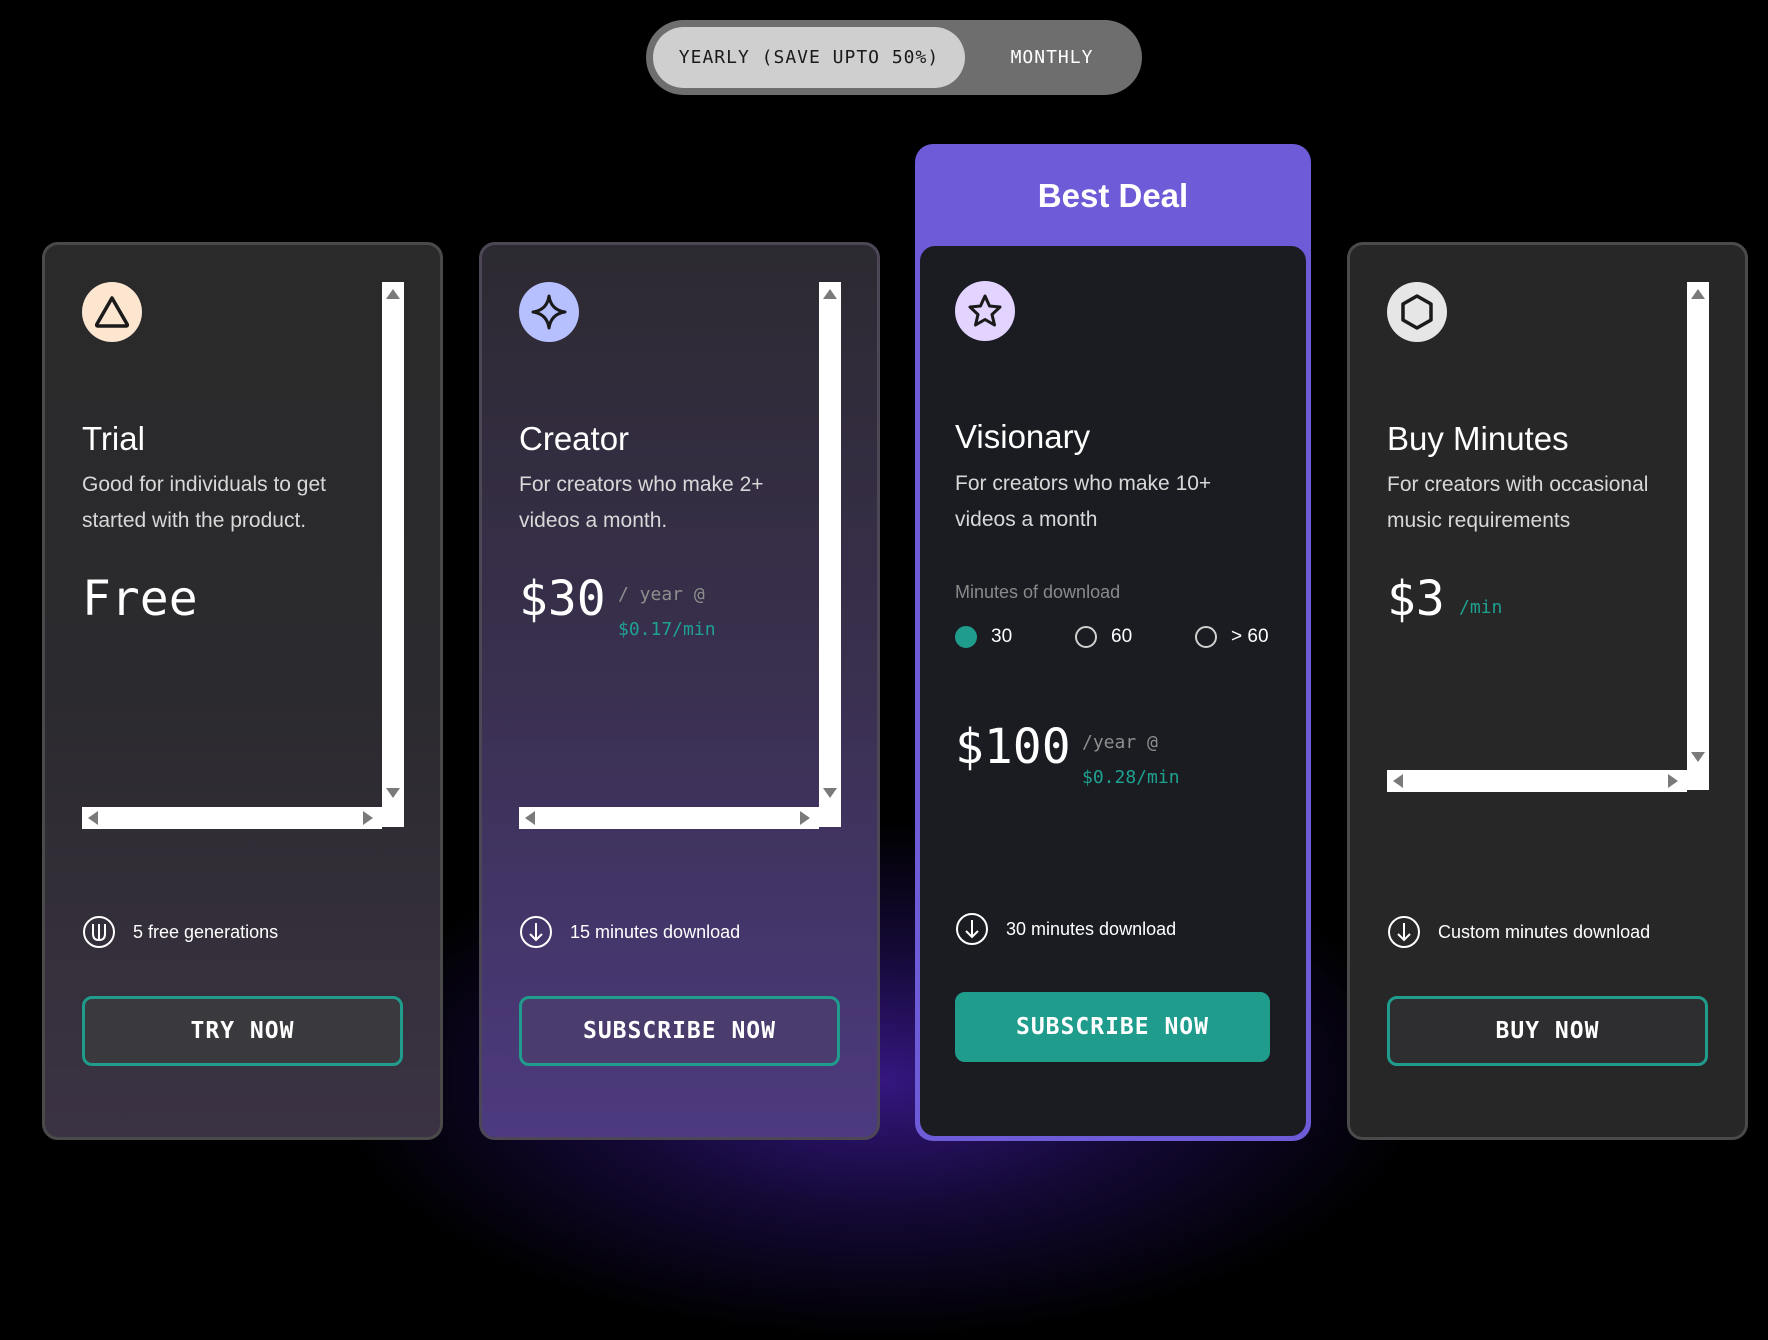 This screenshot has height=1340, width=1768. I want to click on feature-row: 30 minutes download, so click(1065, 929).